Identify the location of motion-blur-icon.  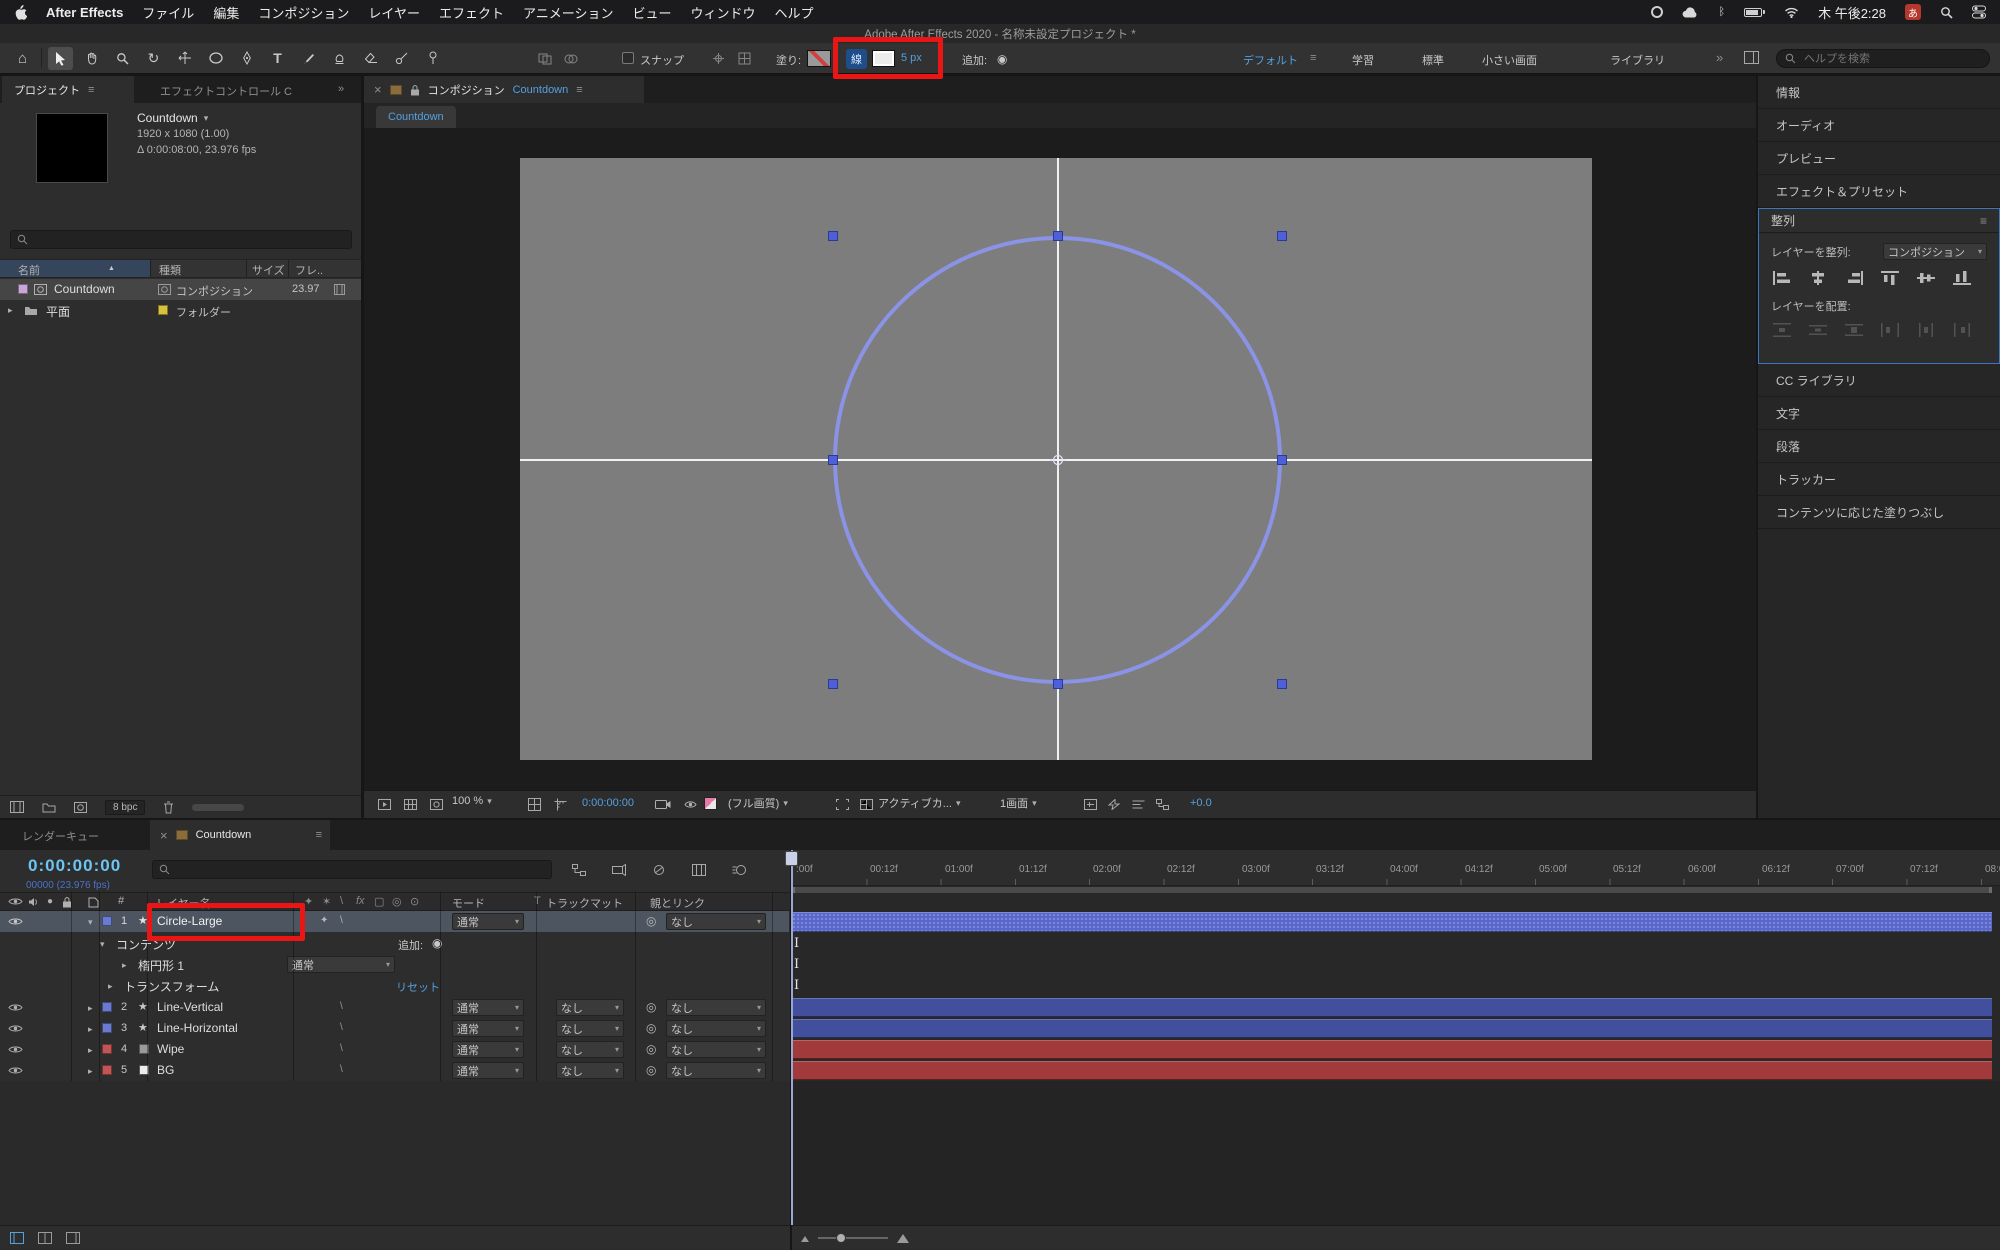
(738, 869).